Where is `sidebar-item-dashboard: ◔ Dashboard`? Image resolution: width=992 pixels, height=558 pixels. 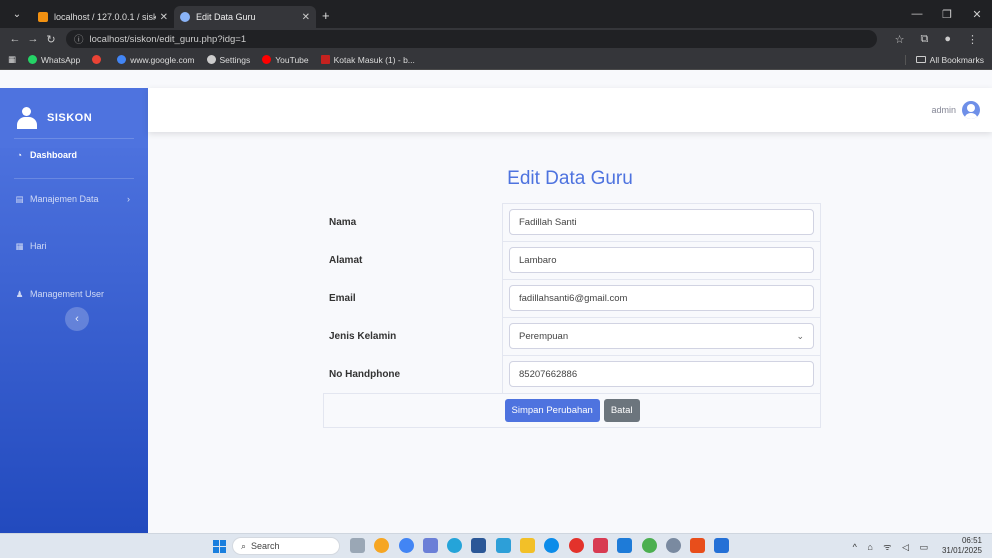 sidebar-item-dashboard: ◔ Dashboard is located at coordinates (74, 155).